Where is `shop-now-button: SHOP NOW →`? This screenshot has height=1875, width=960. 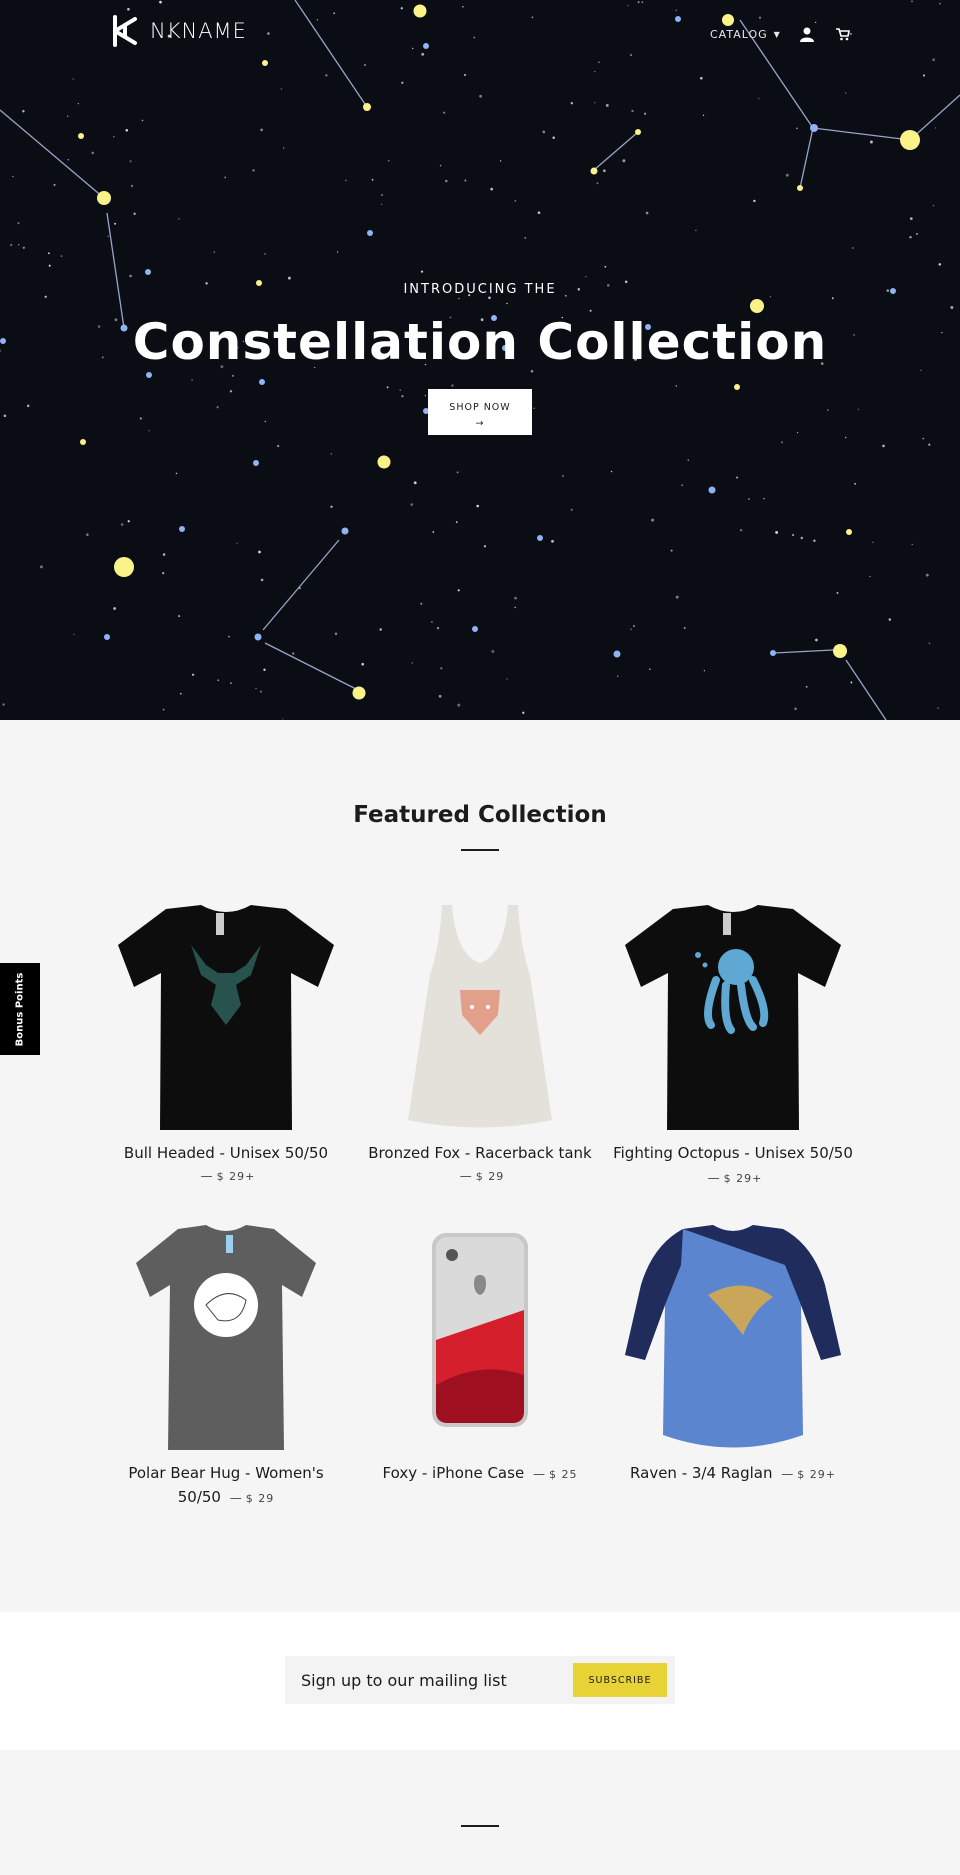
shop-now-button: SHOP NOW → is located at coordinates (480, 412).